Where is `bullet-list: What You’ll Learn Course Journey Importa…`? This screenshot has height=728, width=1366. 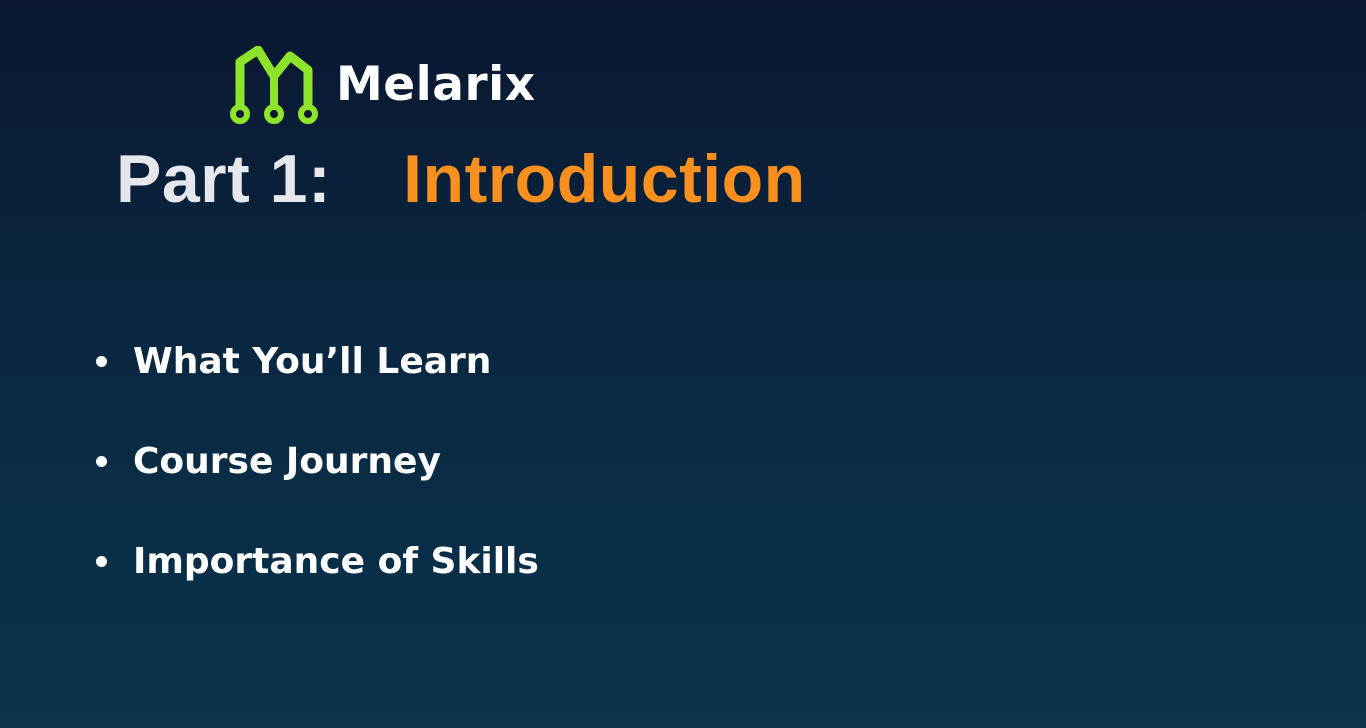
bullet-list: What You’ll Learn Course Journey Importa… is located at coordinates (317, 483).